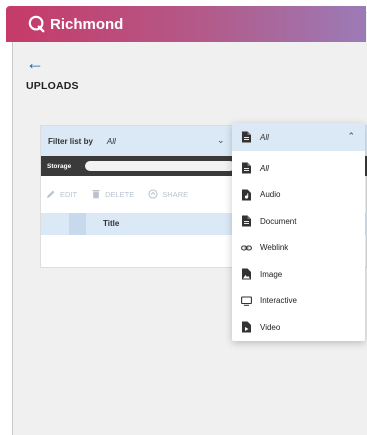  I want to click on video-file-icon, so click(246, 327).